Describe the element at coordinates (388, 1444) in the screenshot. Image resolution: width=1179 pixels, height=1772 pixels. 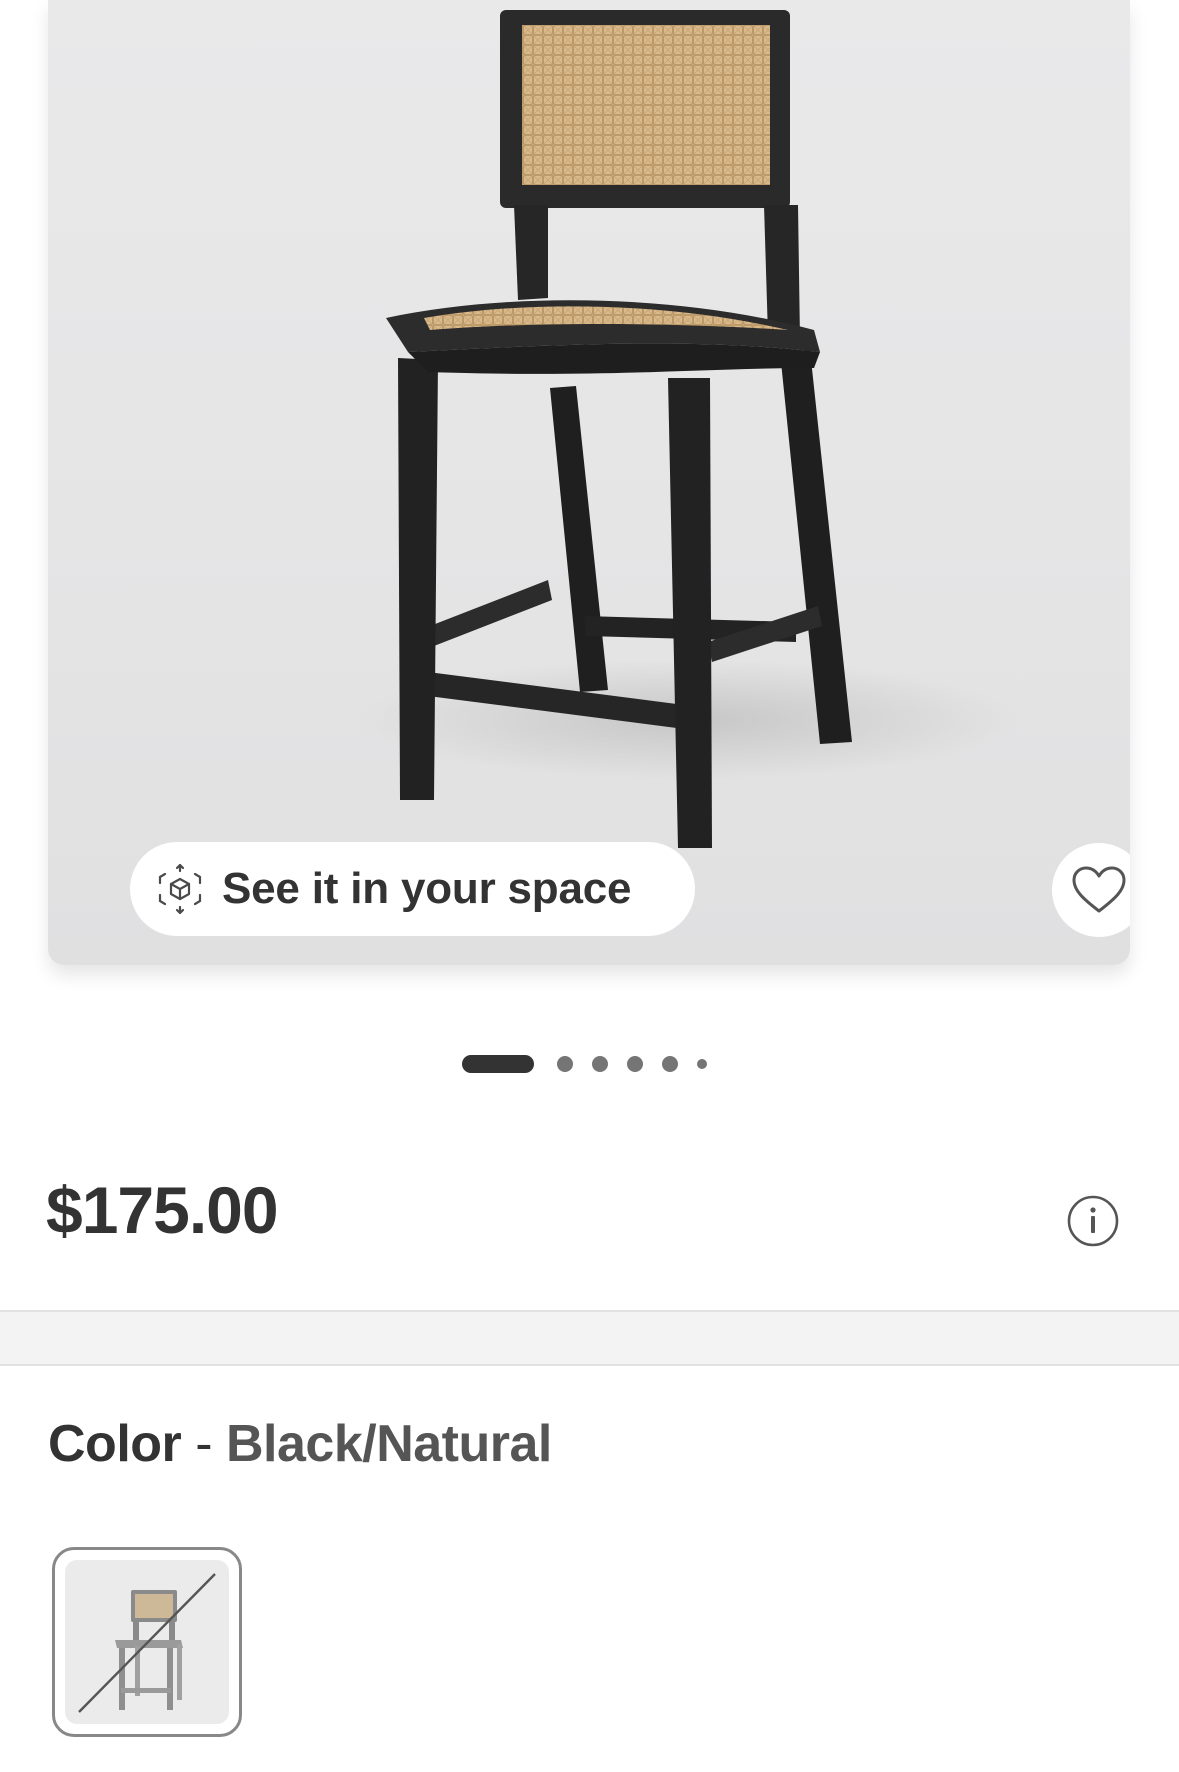
I see `color-value: Black/Natural` at that location.